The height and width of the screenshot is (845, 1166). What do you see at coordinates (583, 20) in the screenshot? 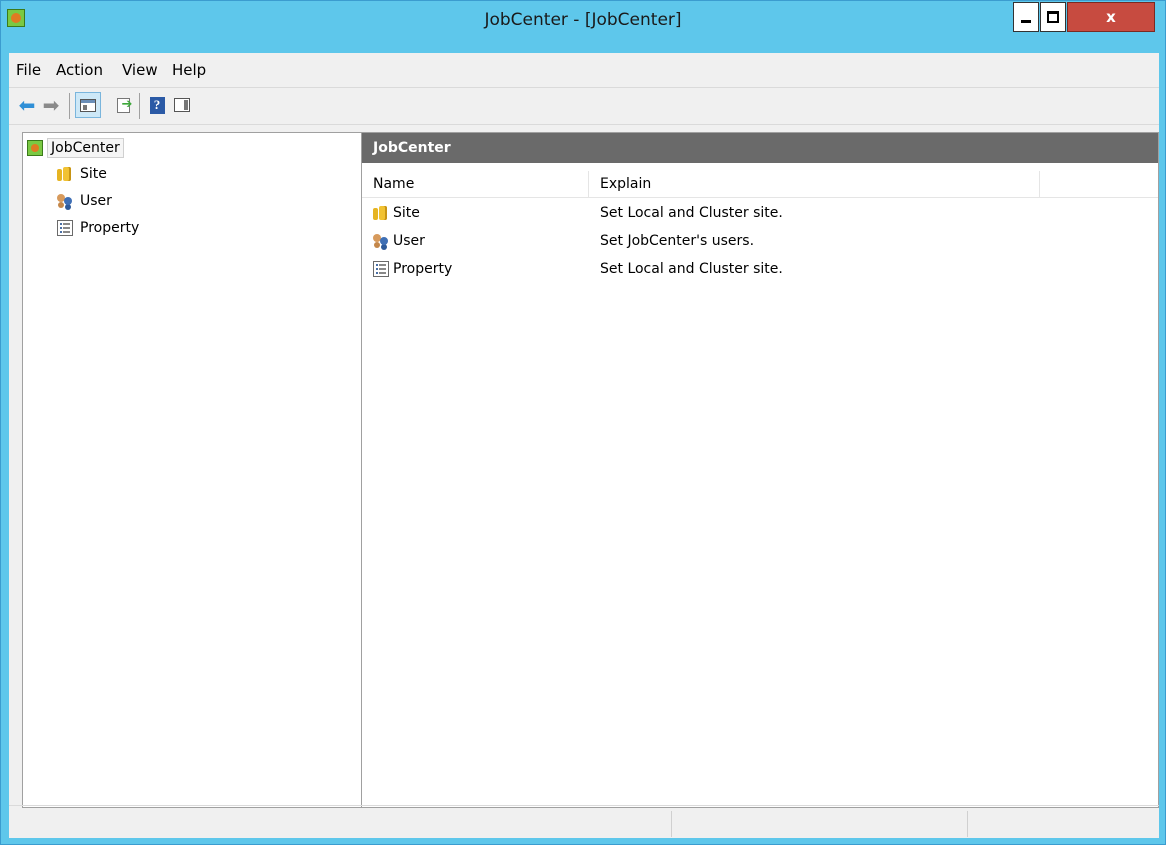
I see `window-title: JobCenter - [JobCenter]` at bounding box center [583, 20].